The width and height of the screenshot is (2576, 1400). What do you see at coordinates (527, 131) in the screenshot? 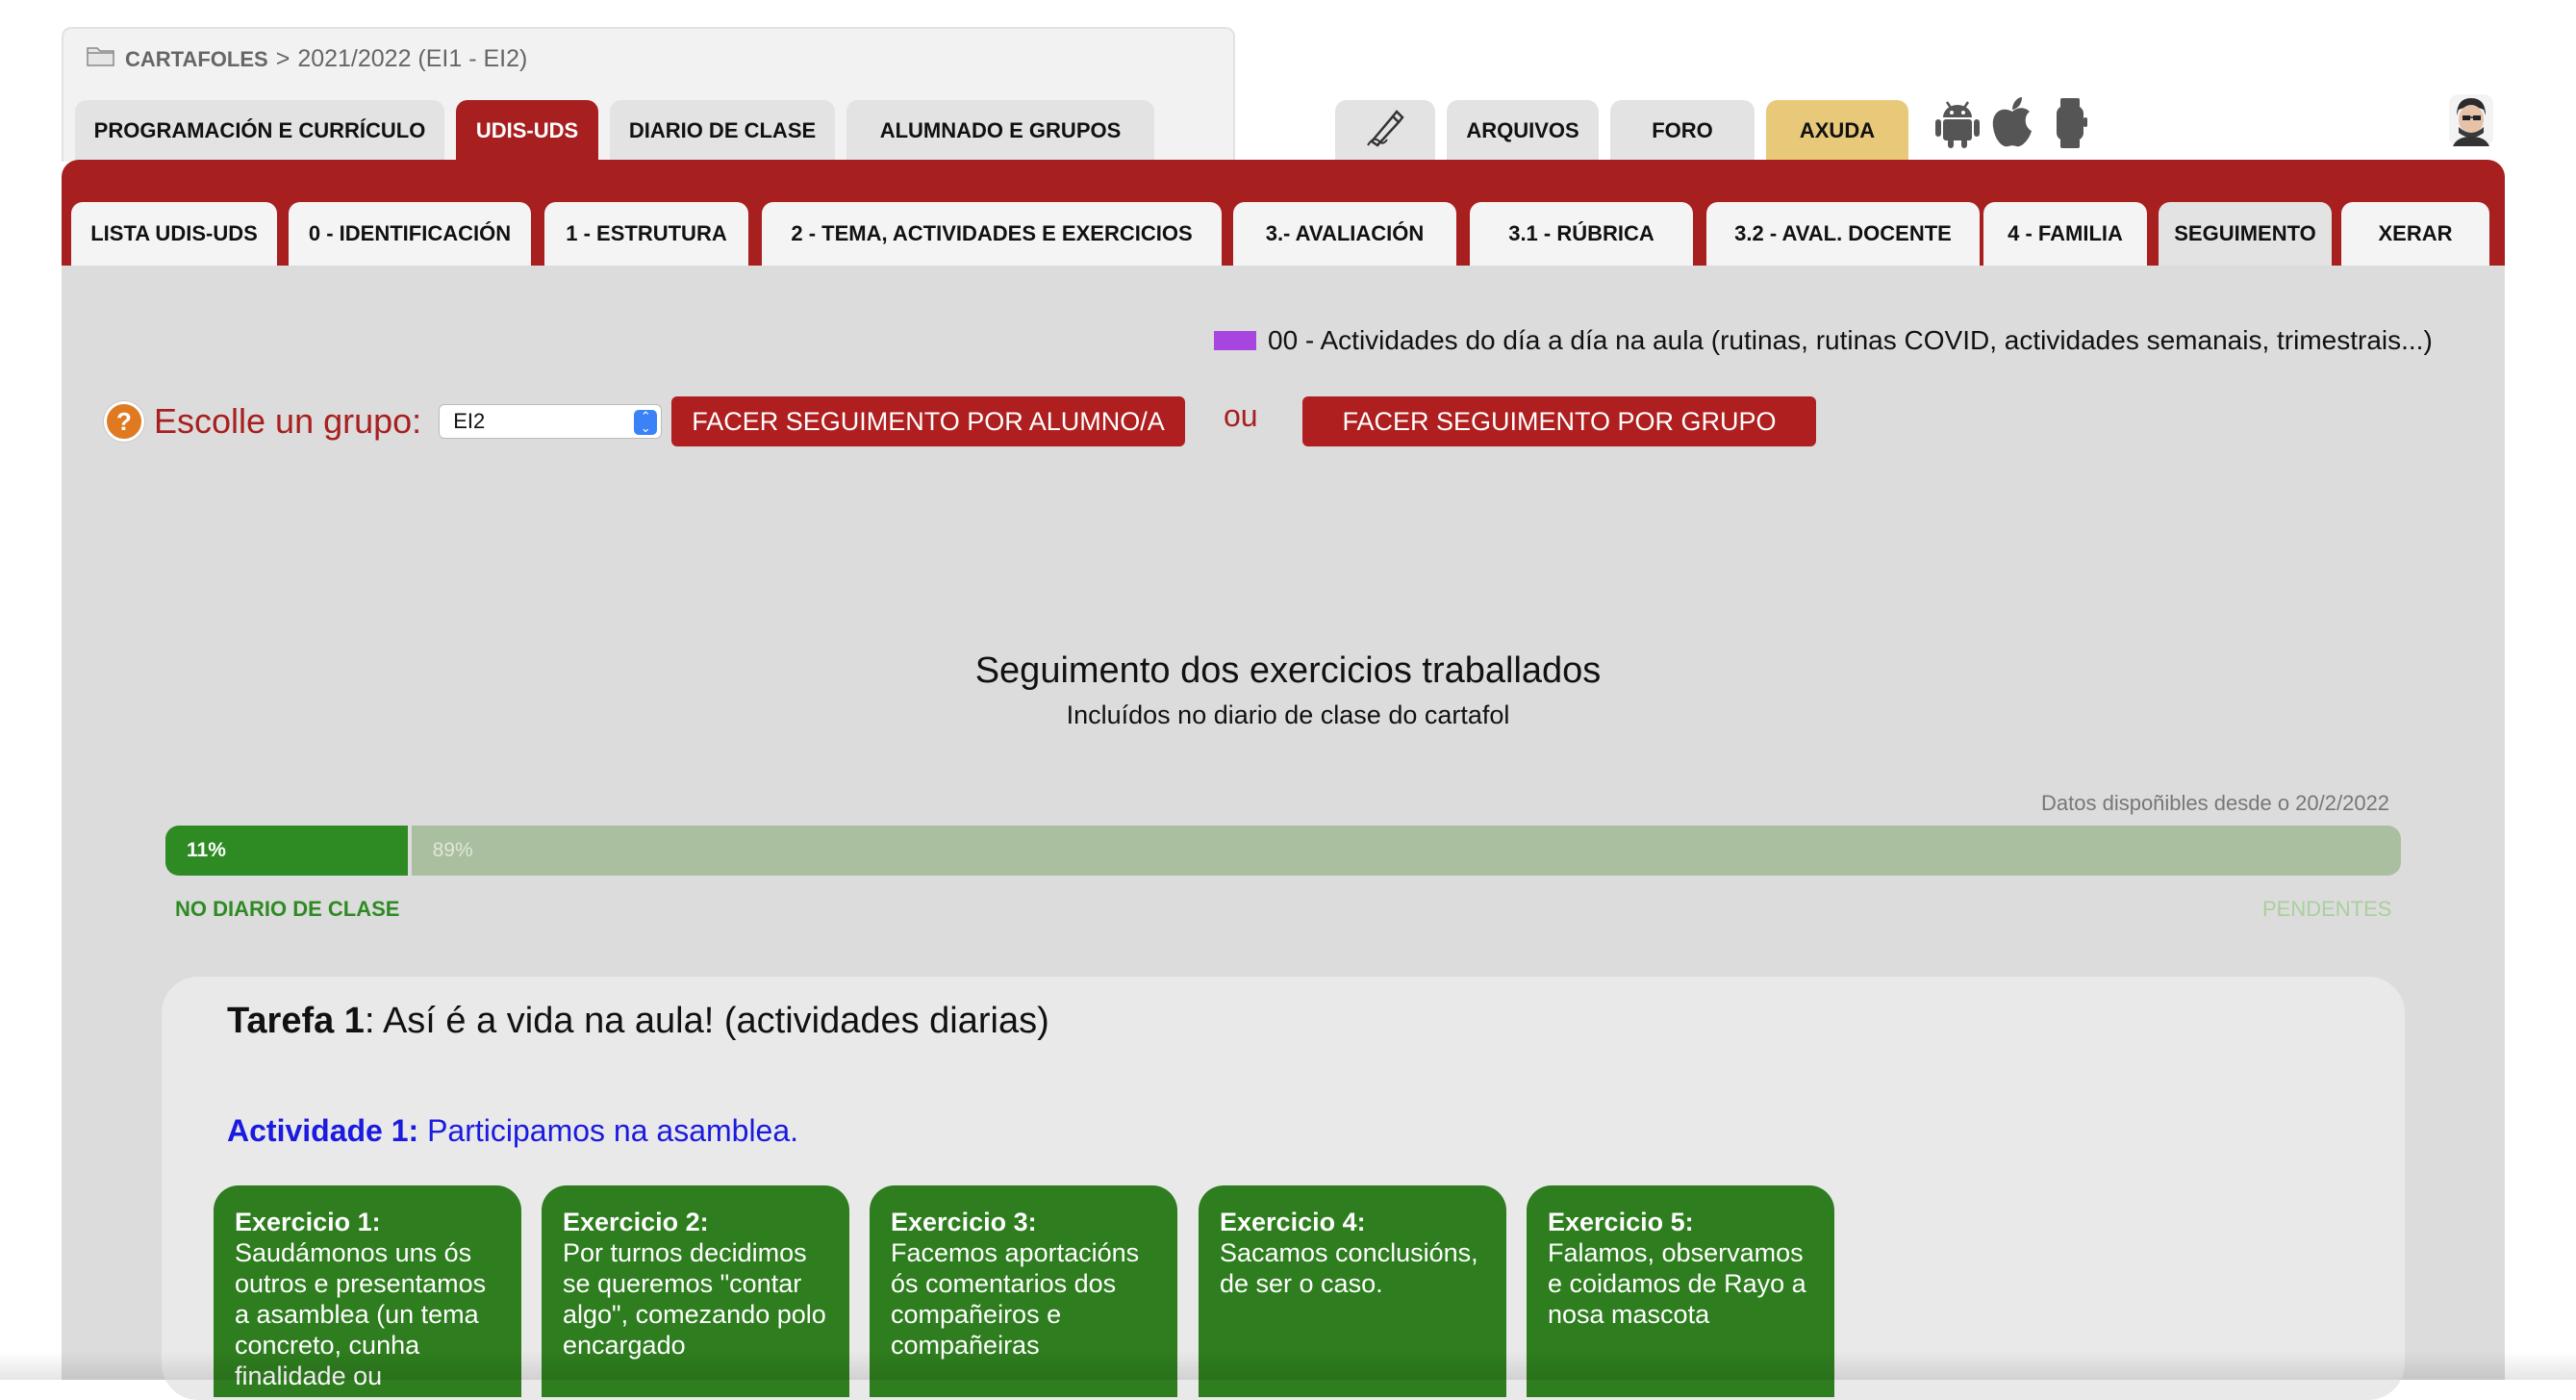
I see `tab-udis-uds: UDIS-UDS` at bounding box center [527, 131].